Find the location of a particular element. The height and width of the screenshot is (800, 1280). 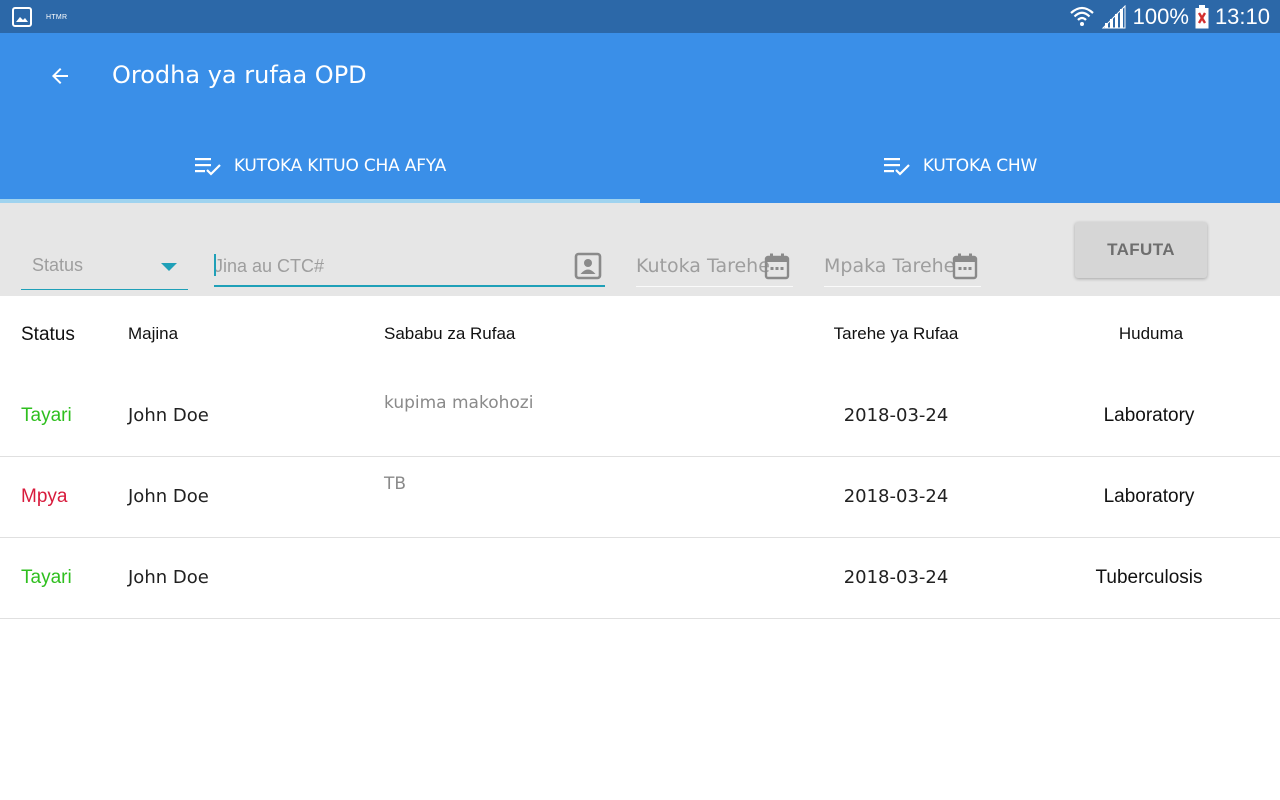

status-bar-right: 100% 13:10 is located at coordinates (1169, 16).